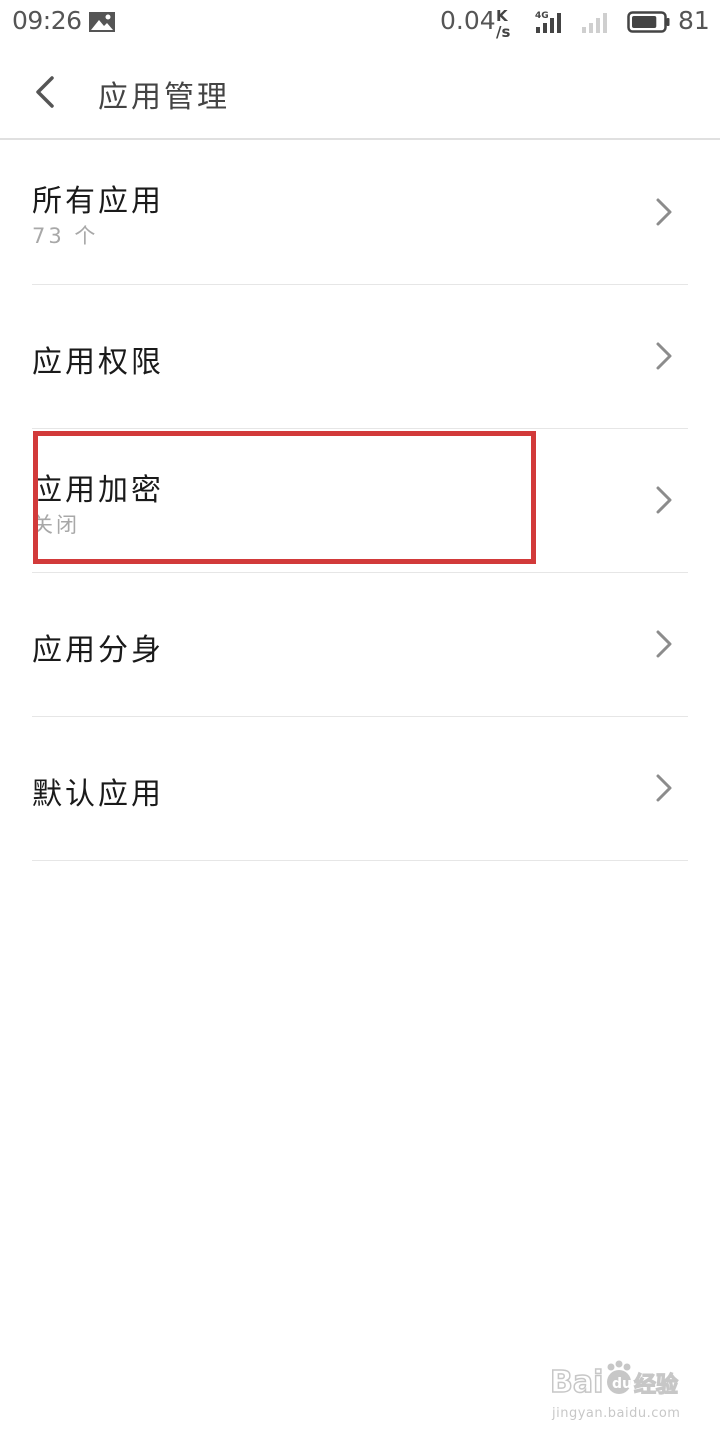  Describe the element at coordinates (360, 501) in the screenshot. I see `list-item-app-encryption: 应用加密 关闭` at that location.